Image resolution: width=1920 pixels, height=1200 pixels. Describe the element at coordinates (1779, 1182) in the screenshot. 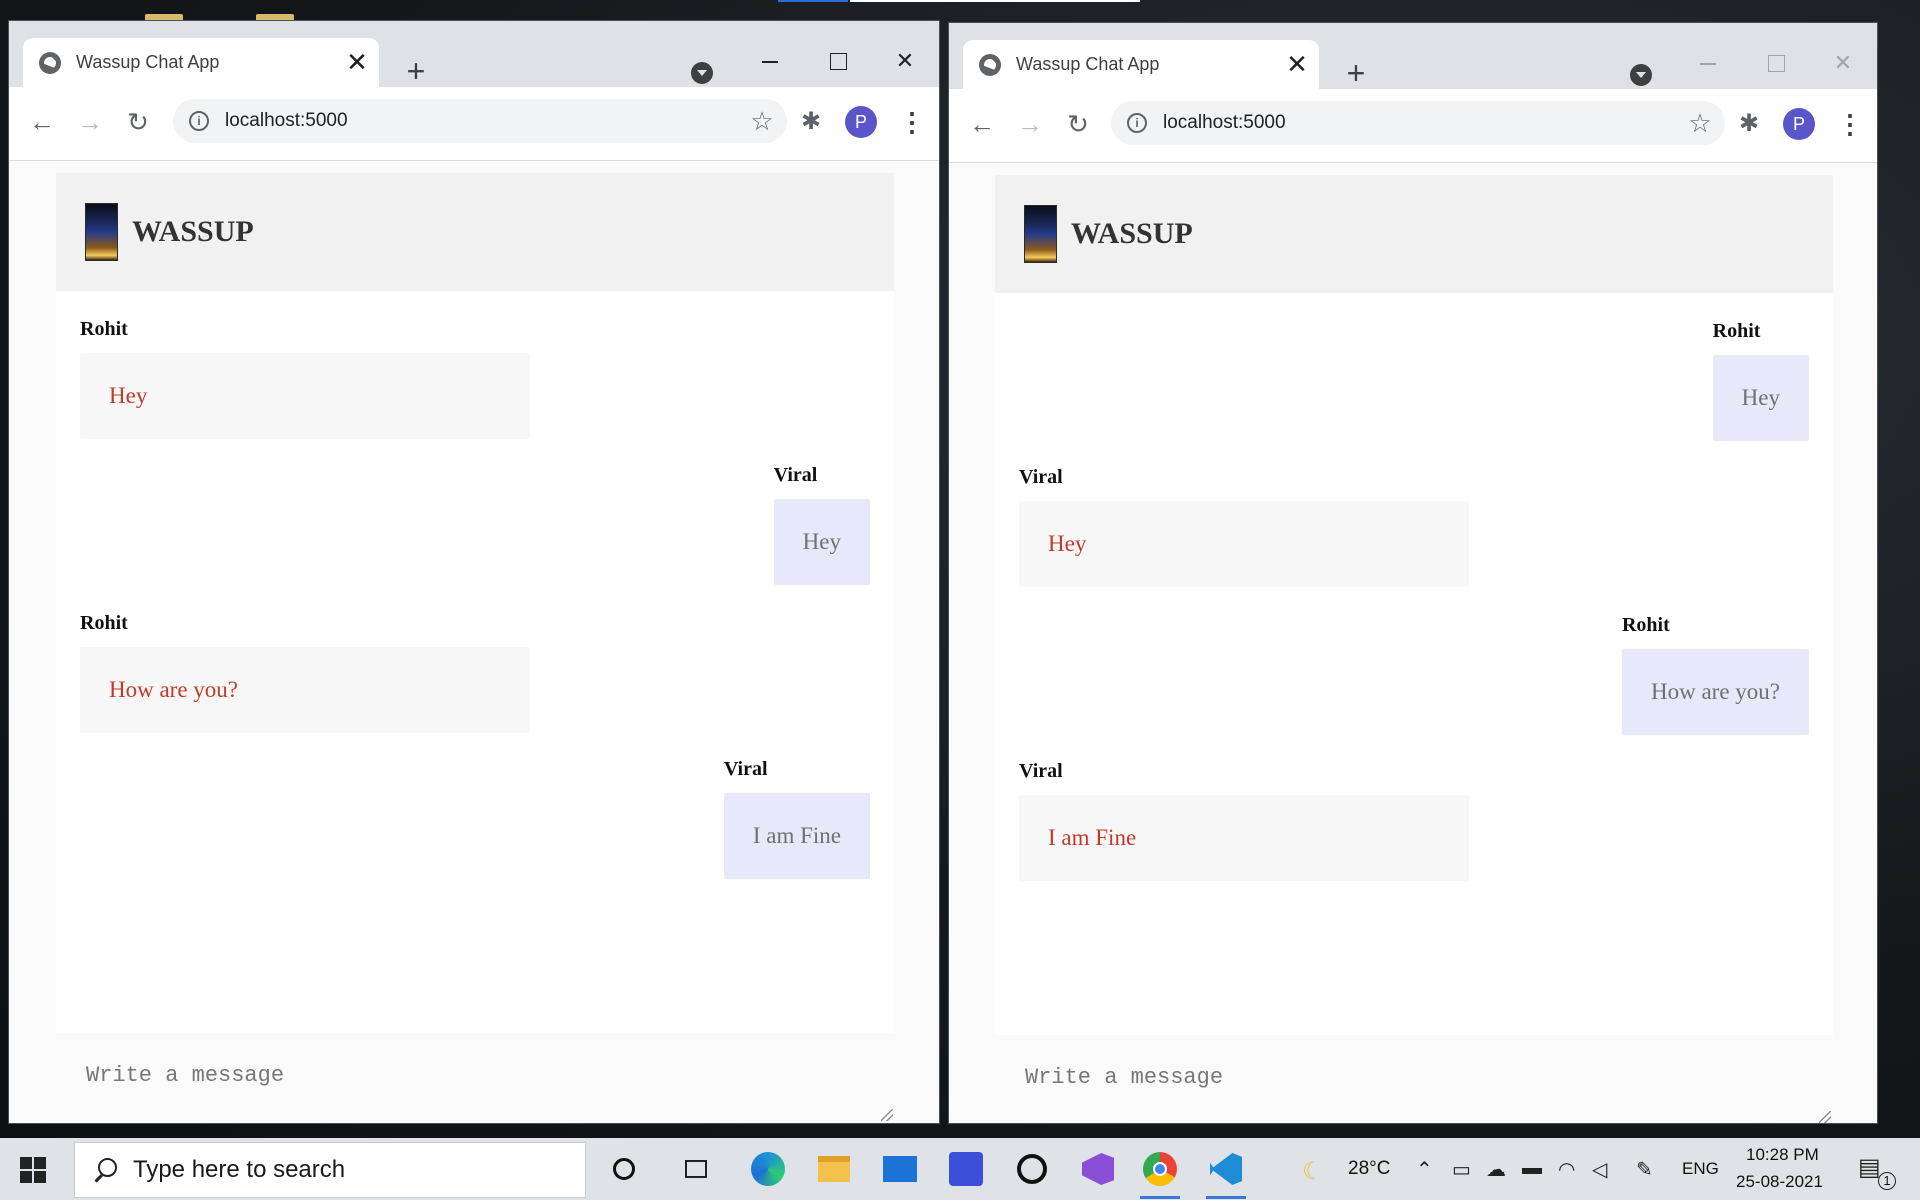

I see `clock-date: 25-08-2021` at that location.